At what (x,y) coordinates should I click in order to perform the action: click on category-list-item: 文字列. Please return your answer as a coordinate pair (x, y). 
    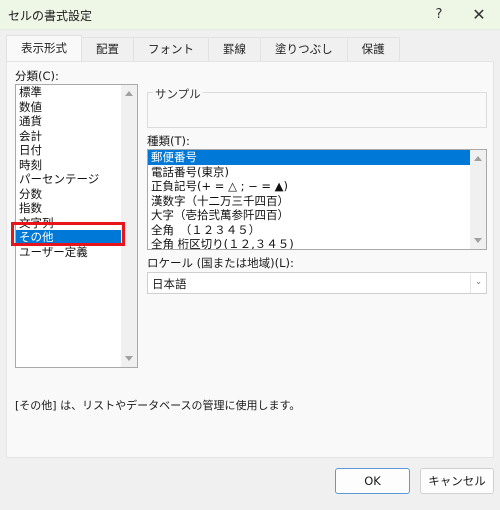
    Looking at the image, I should click on (76, 223).